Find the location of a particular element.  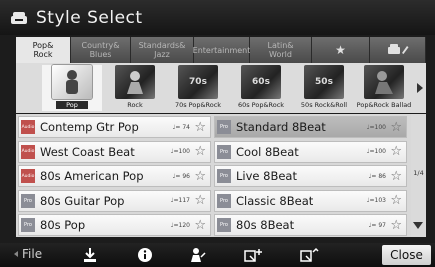

tab-label: Pop& is located at coordinates (43, 45).